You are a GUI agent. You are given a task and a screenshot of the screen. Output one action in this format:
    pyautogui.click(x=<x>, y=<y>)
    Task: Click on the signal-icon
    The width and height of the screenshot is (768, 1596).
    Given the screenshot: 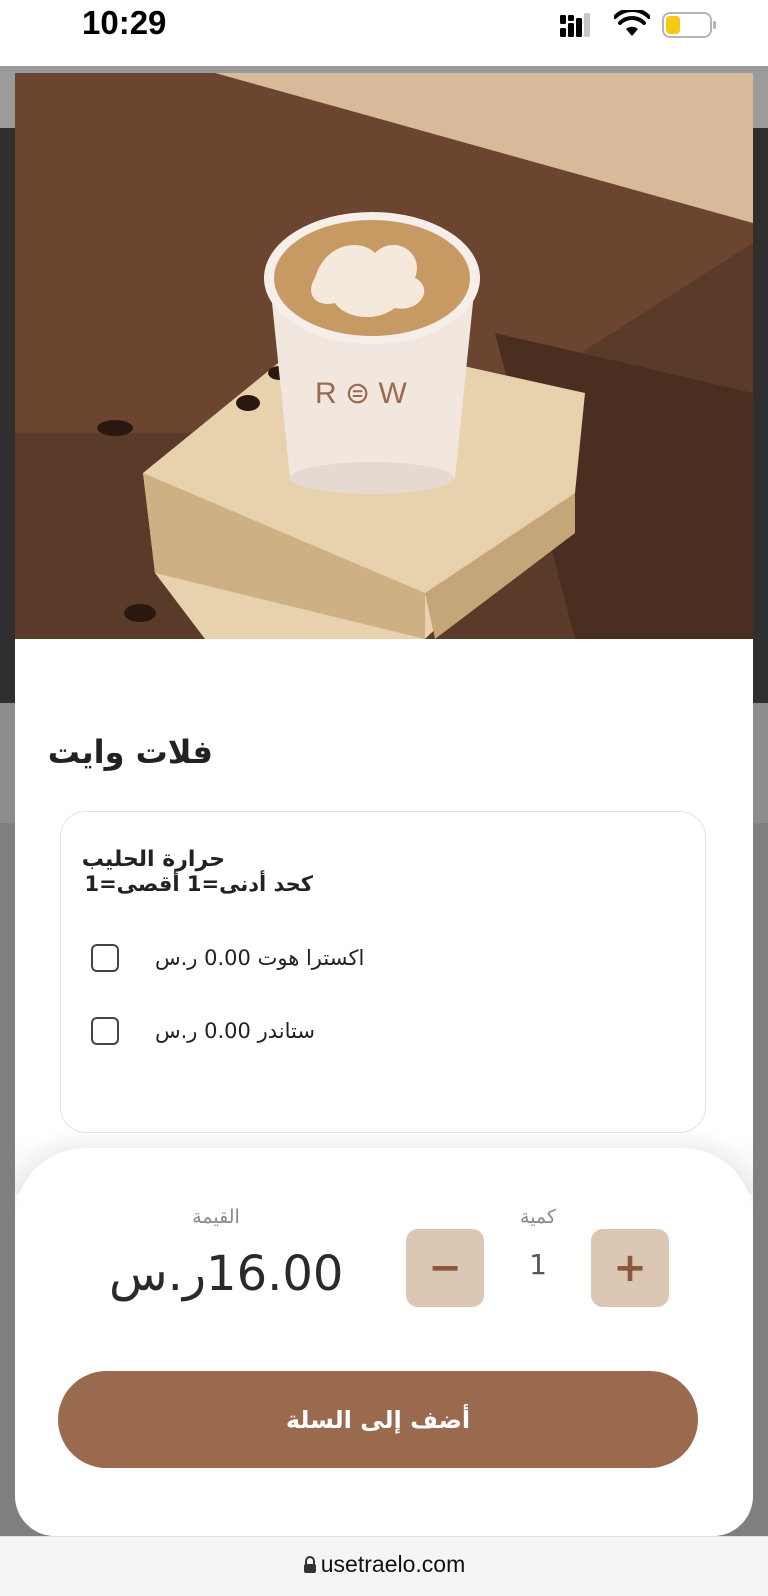 What is the action you would take?
    pyautogui.click(x=575, y=25)
    